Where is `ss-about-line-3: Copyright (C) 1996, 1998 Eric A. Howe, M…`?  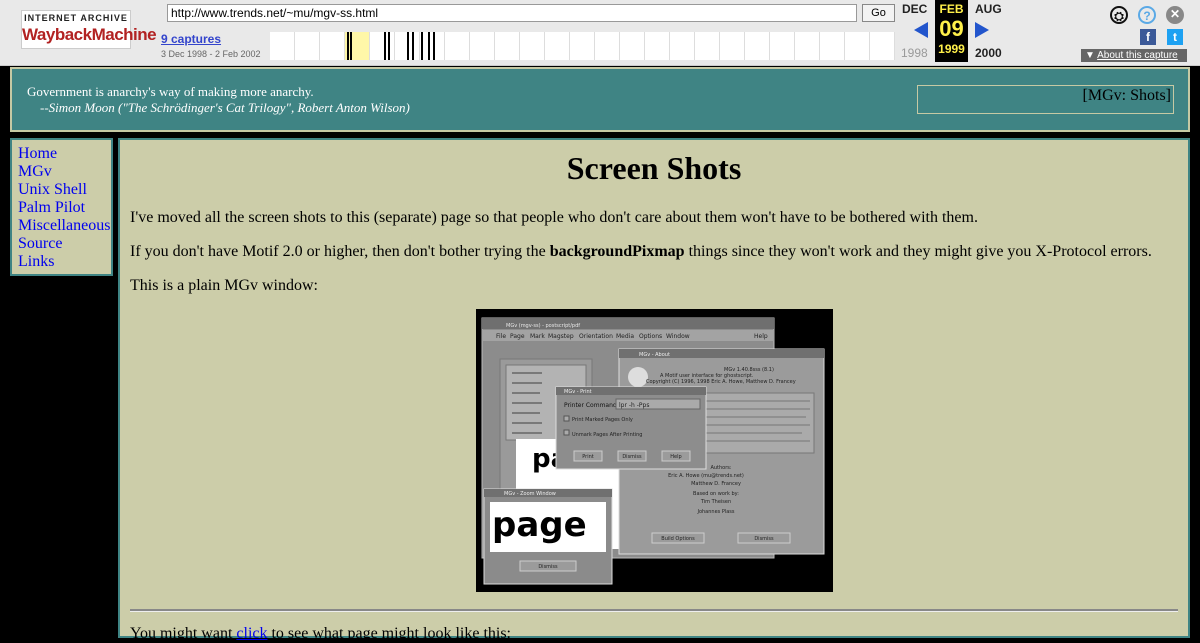
ss-about-line-3: Copyright (C) 1996, 1998 Eric A. Howe, M… is located at coordinates (721, 382).